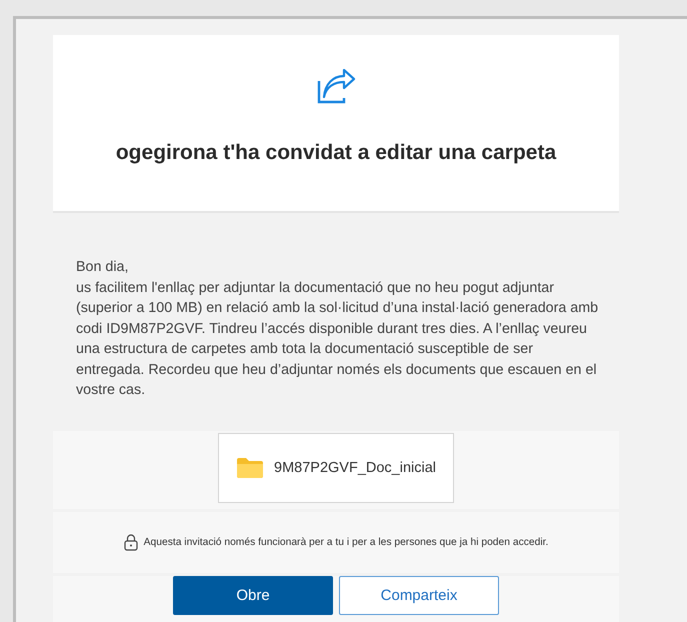 The width and height of the screenshot is (687, 622). Describe the element at coordinates (250, 467) in the screenshot. I see `folder-icon` at that location.